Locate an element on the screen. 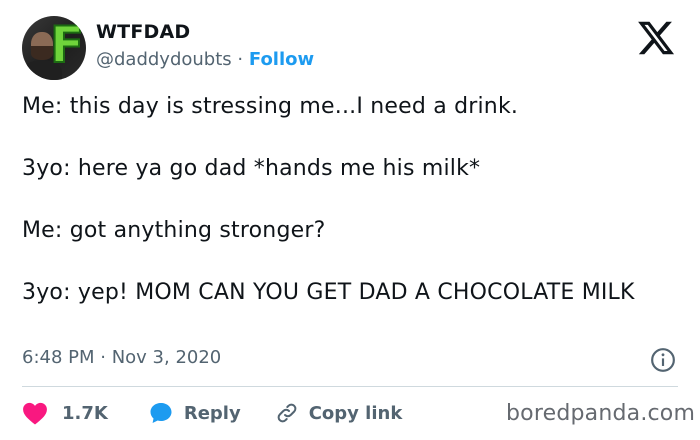 The image size is (700, 440). author-handle-line: @daddydoubts · Follow is located at coordinates (205, 60).